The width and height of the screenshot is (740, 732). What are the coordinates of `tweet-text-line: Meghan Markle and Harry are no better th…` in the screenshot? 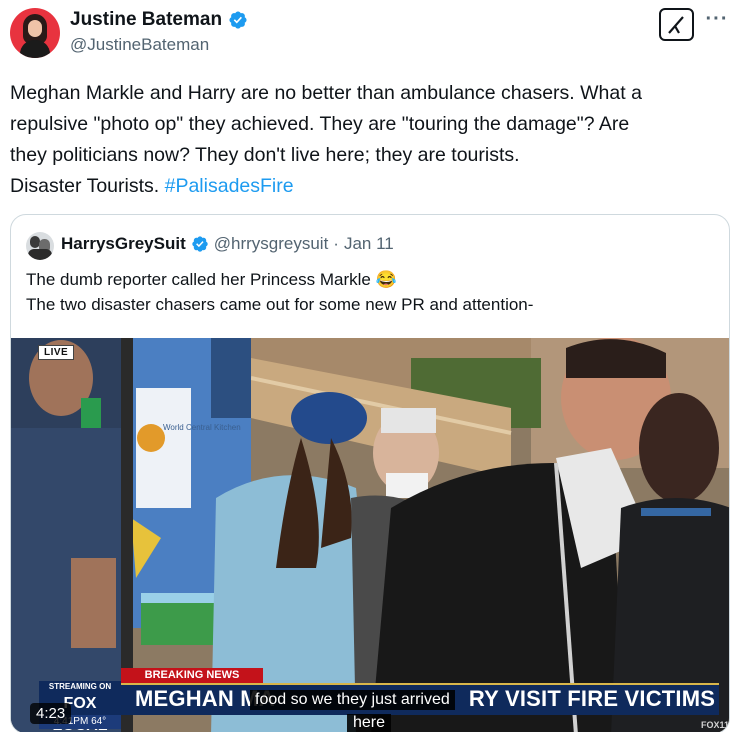 It's located at (326, 93).